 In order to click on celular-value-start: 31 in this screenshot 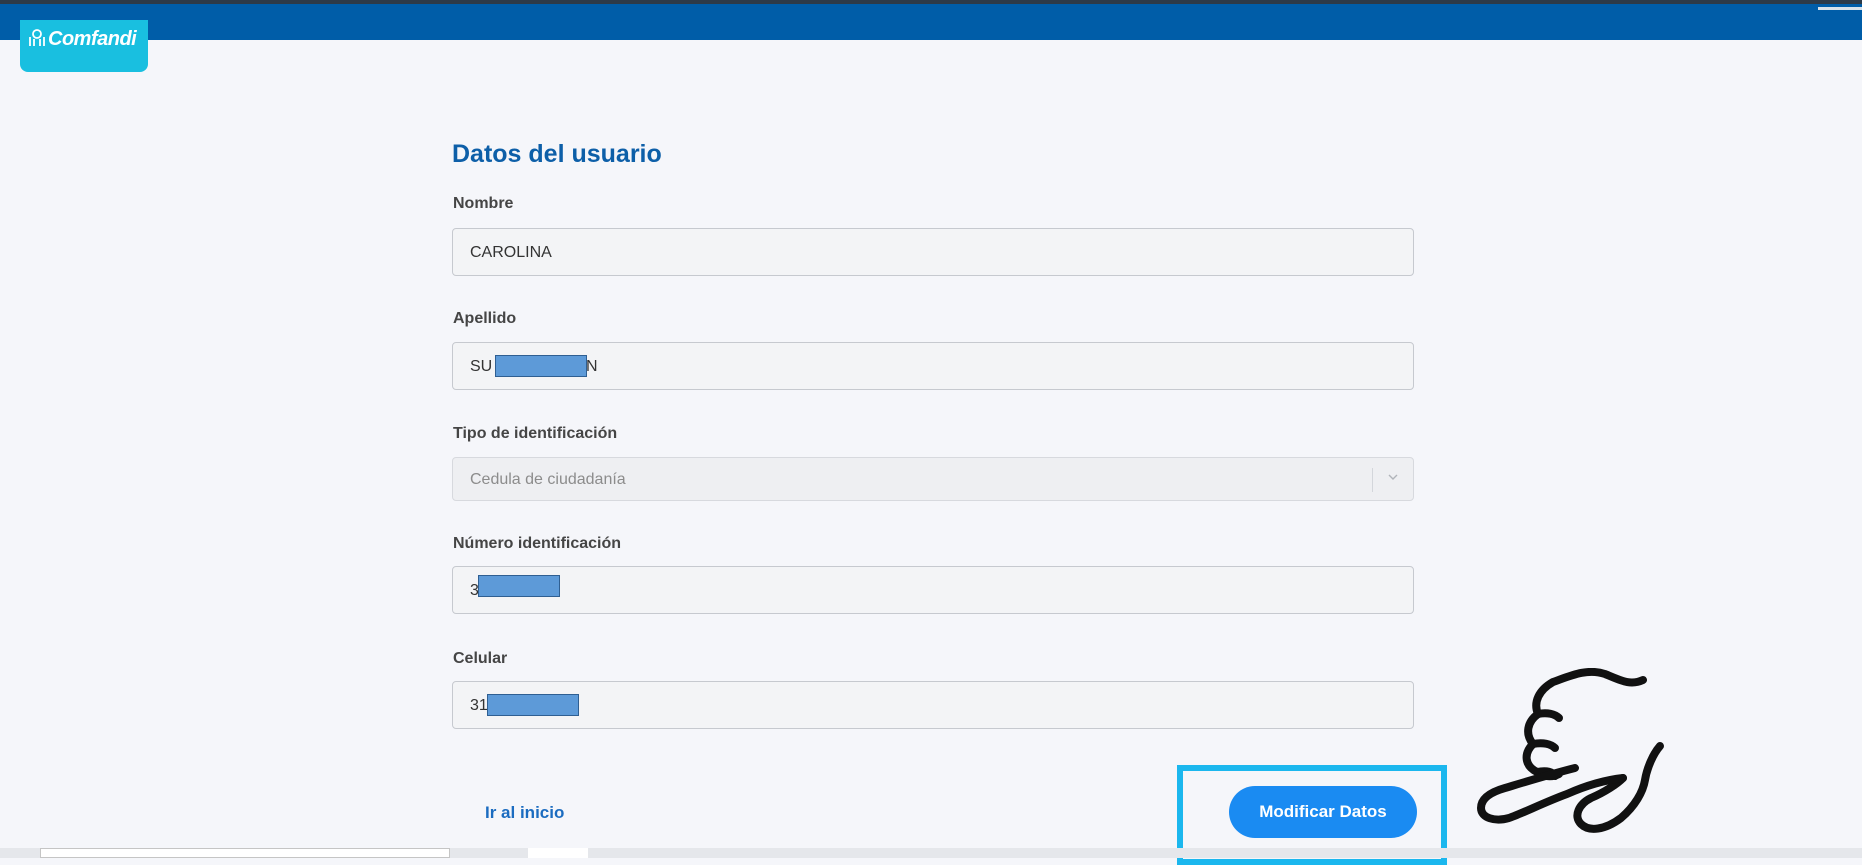, I will do `click(479, 705)`.